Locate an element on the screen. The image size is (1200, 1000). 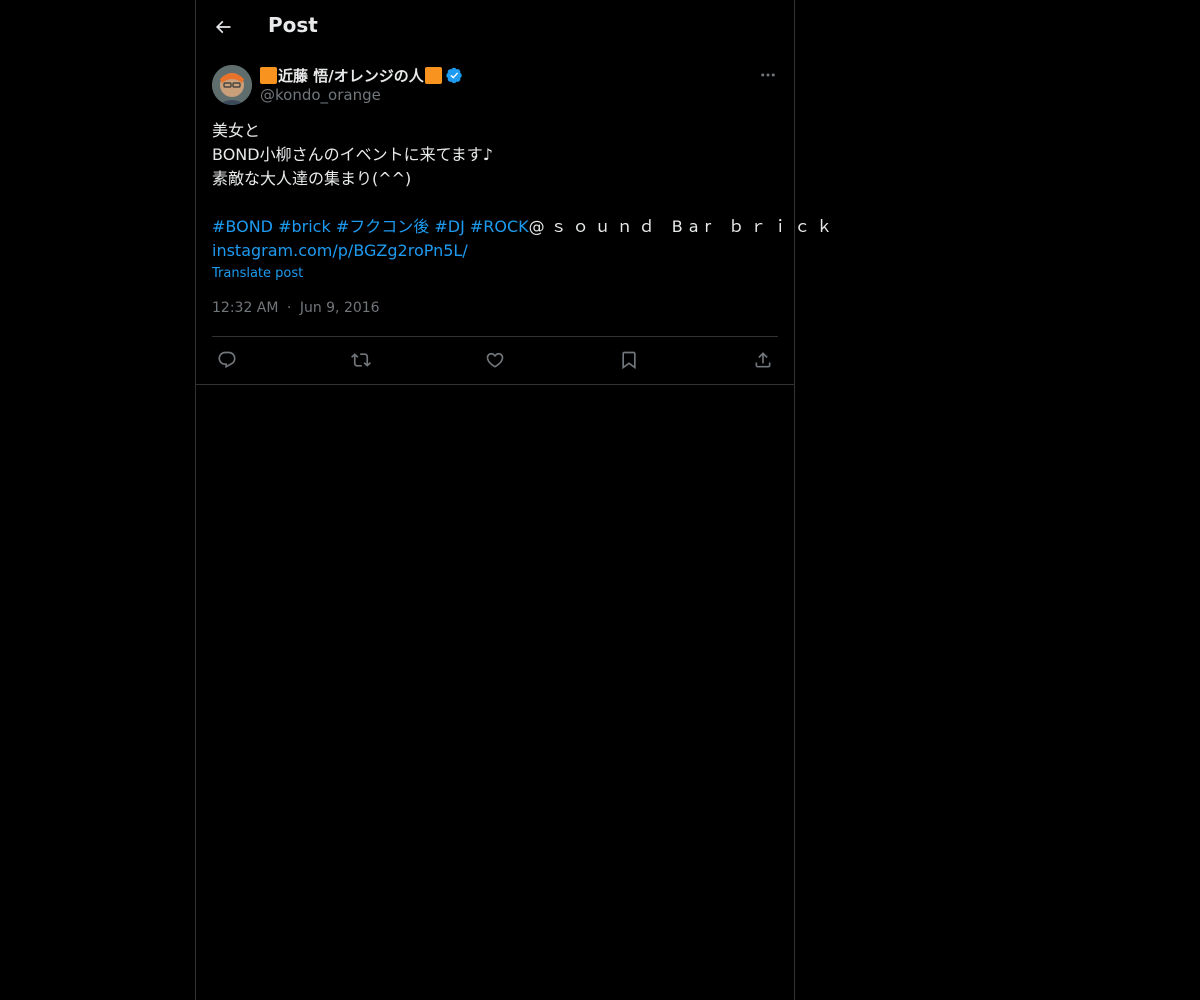
more-options-button is located at coordinates (768, 75).